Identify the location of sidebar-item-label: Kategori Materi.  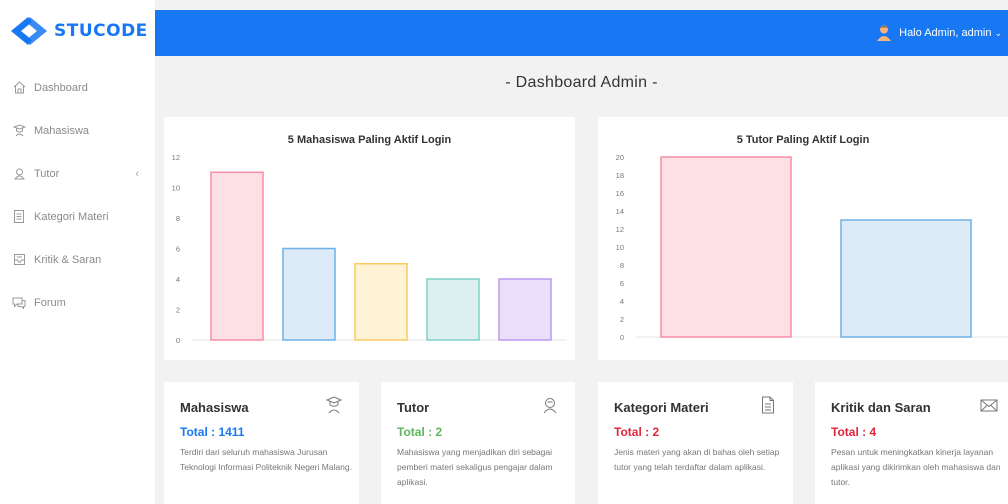
(71, 216).